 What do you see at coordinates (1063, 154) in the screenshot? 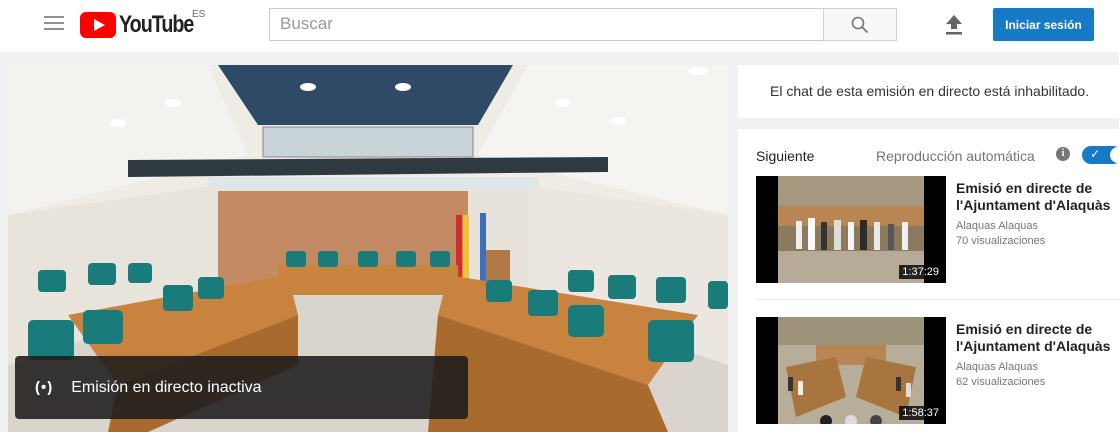
I see `info-icon: i` at bounding box center [1063, 154].